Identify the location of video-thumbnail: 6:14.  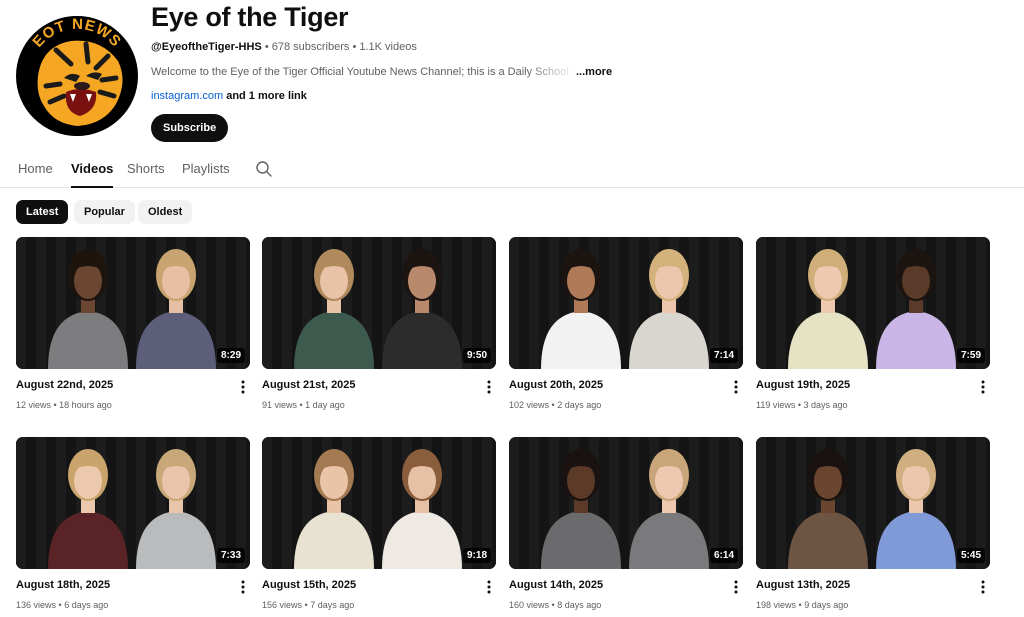
(626, 503).